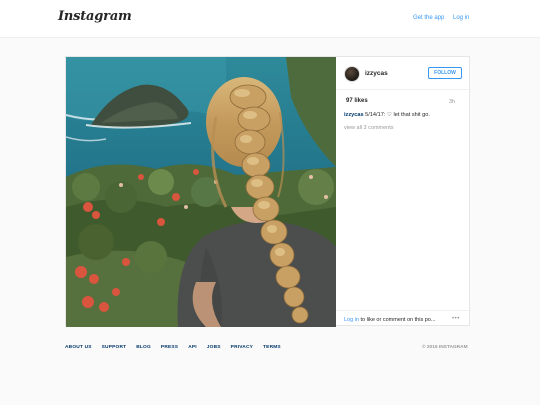  I want to click on footer-link-privacy: PRIVACY, so click(242, 347).